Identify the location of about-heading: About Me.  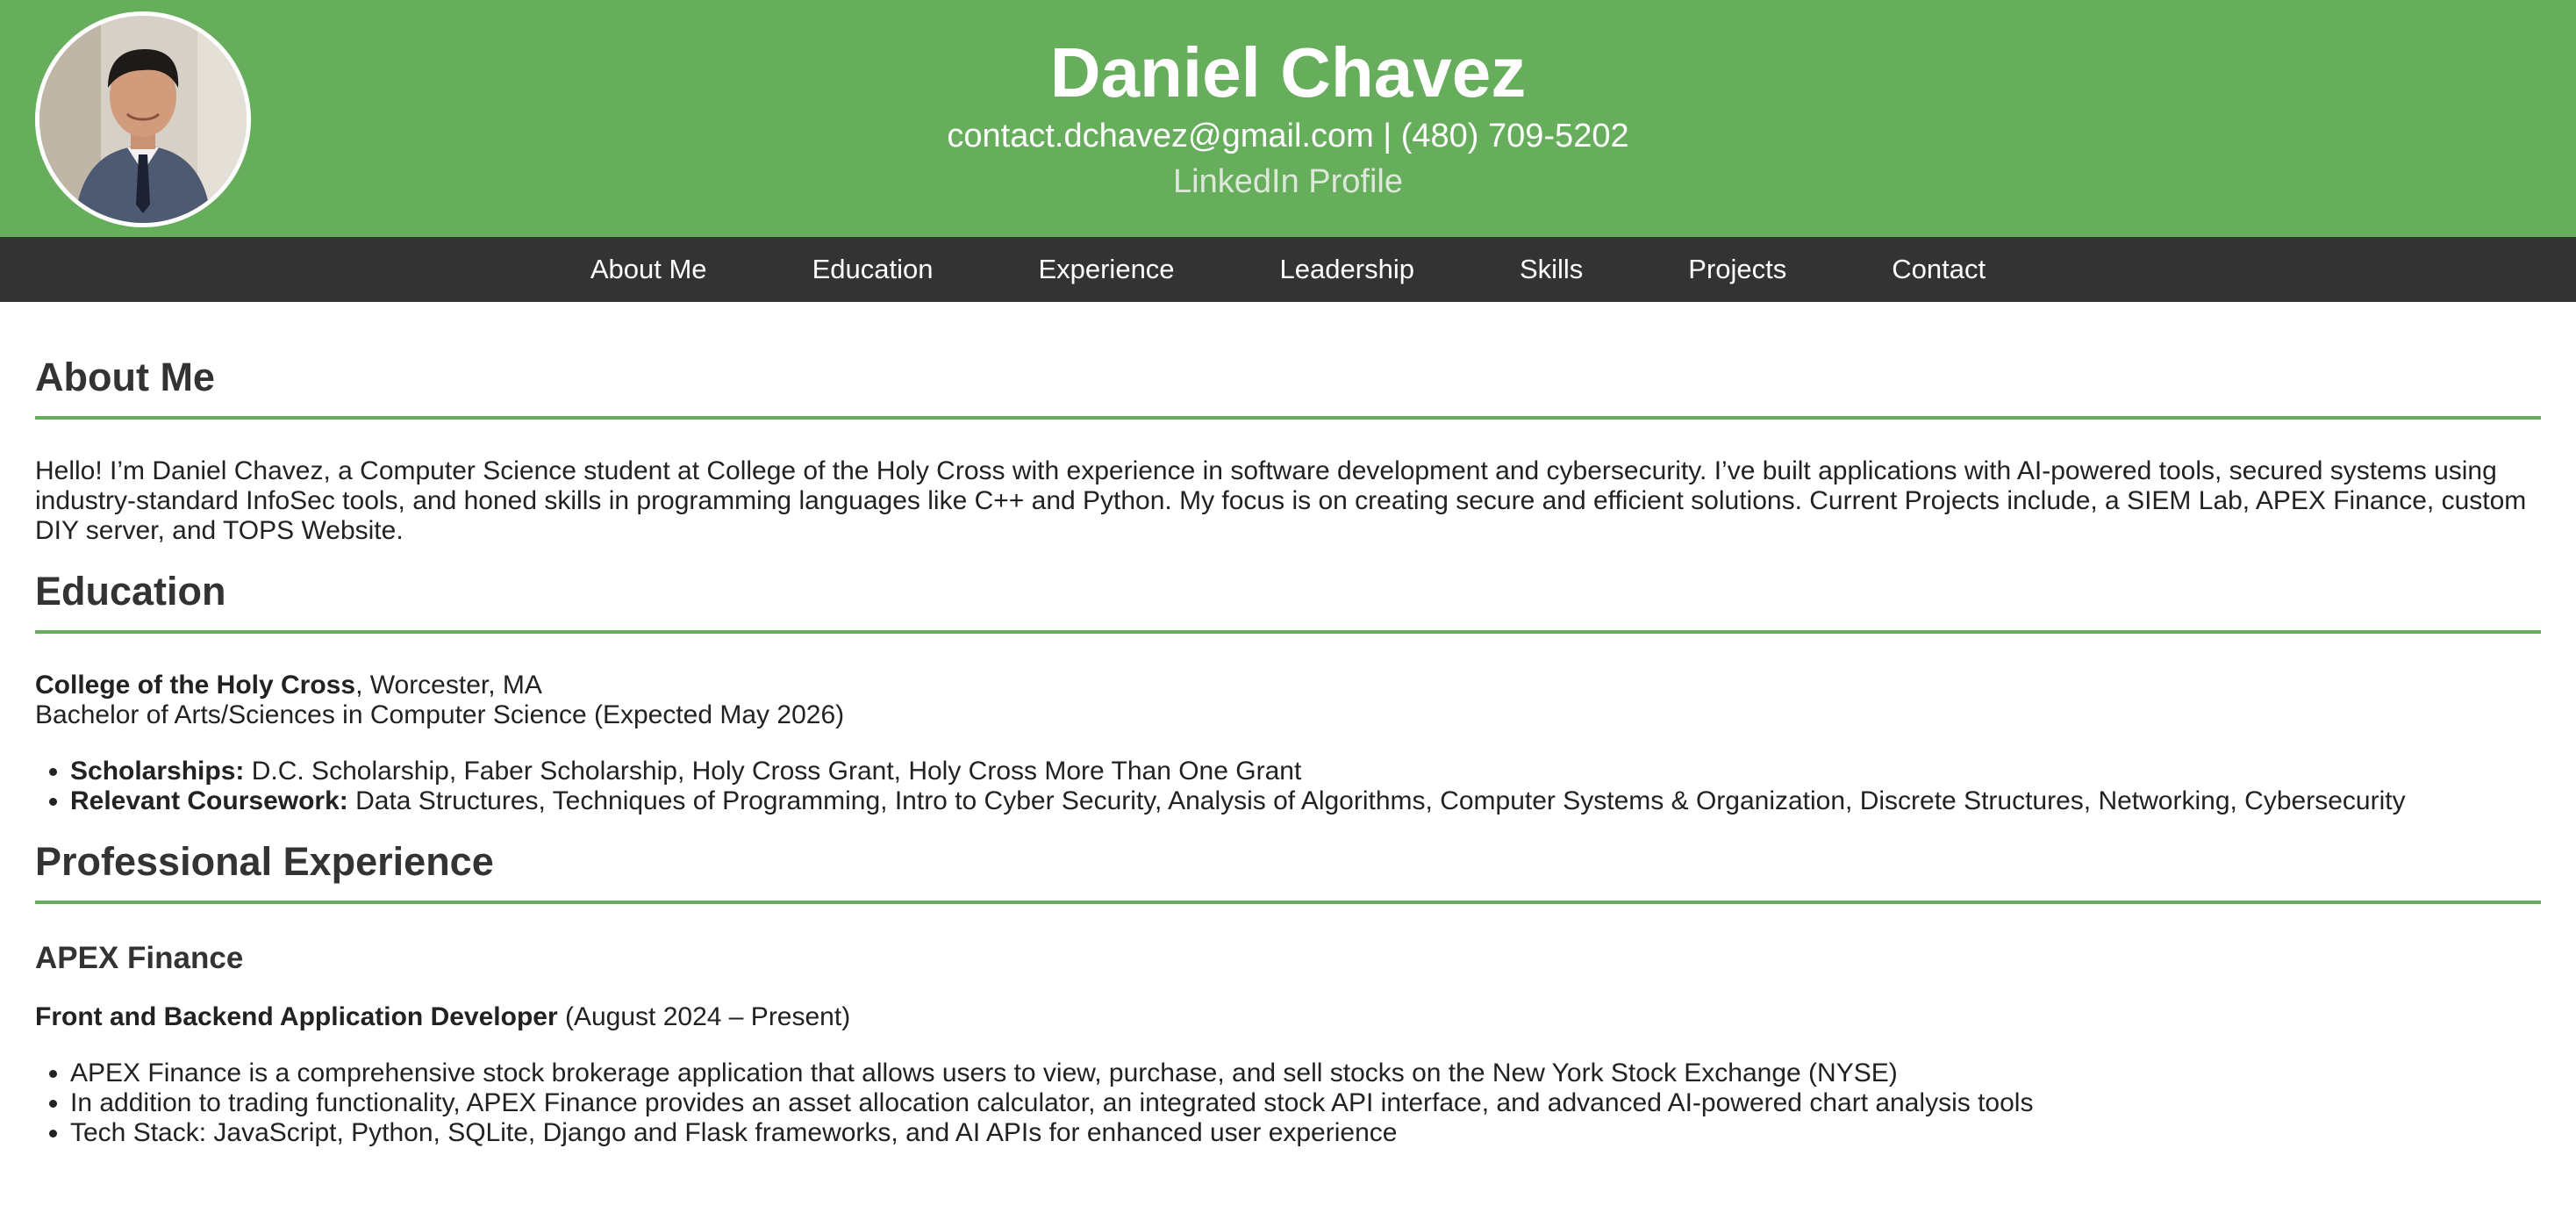
(1288, 387).